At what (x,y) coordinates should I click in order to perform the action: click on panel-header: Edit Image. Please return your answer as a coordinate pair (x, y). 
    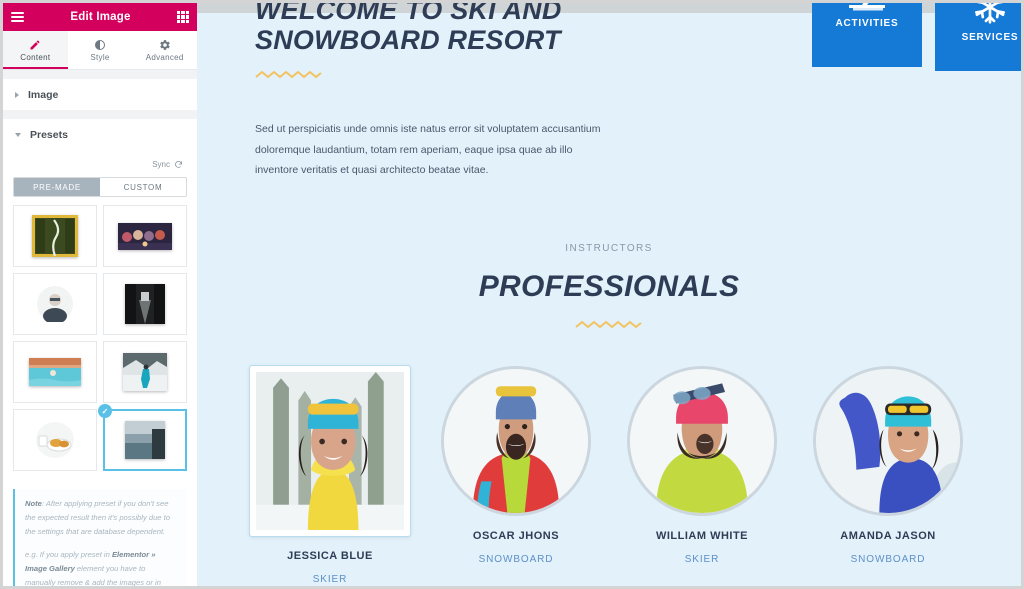
    Looking at the image, I should click on (100, 17).